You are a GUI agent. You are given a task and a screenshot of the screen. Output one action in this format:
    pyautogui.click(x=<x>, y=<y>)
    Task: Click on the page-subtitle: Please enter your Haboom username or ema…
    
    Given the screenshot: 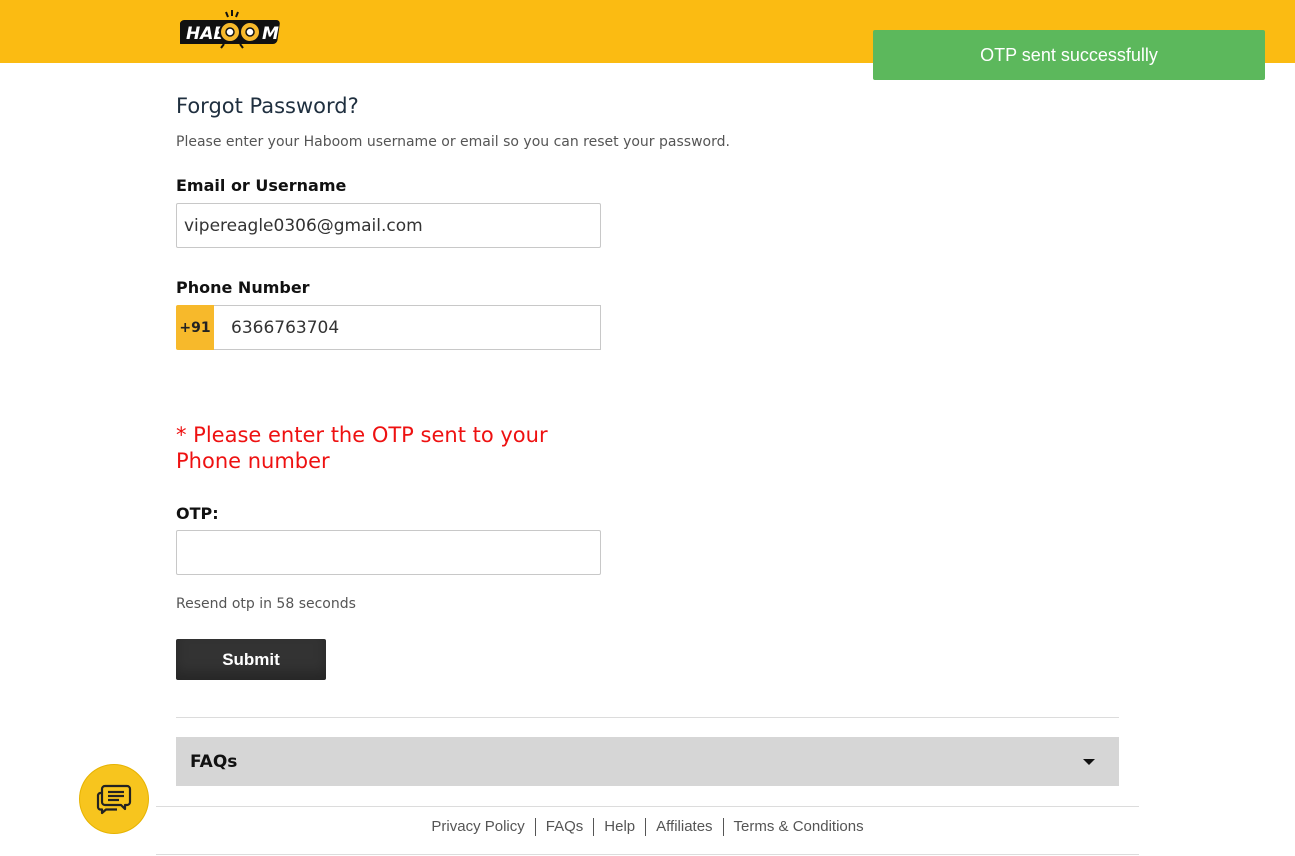 What is the action you would take?
    pyautogui.click(x=453, y=142)
    